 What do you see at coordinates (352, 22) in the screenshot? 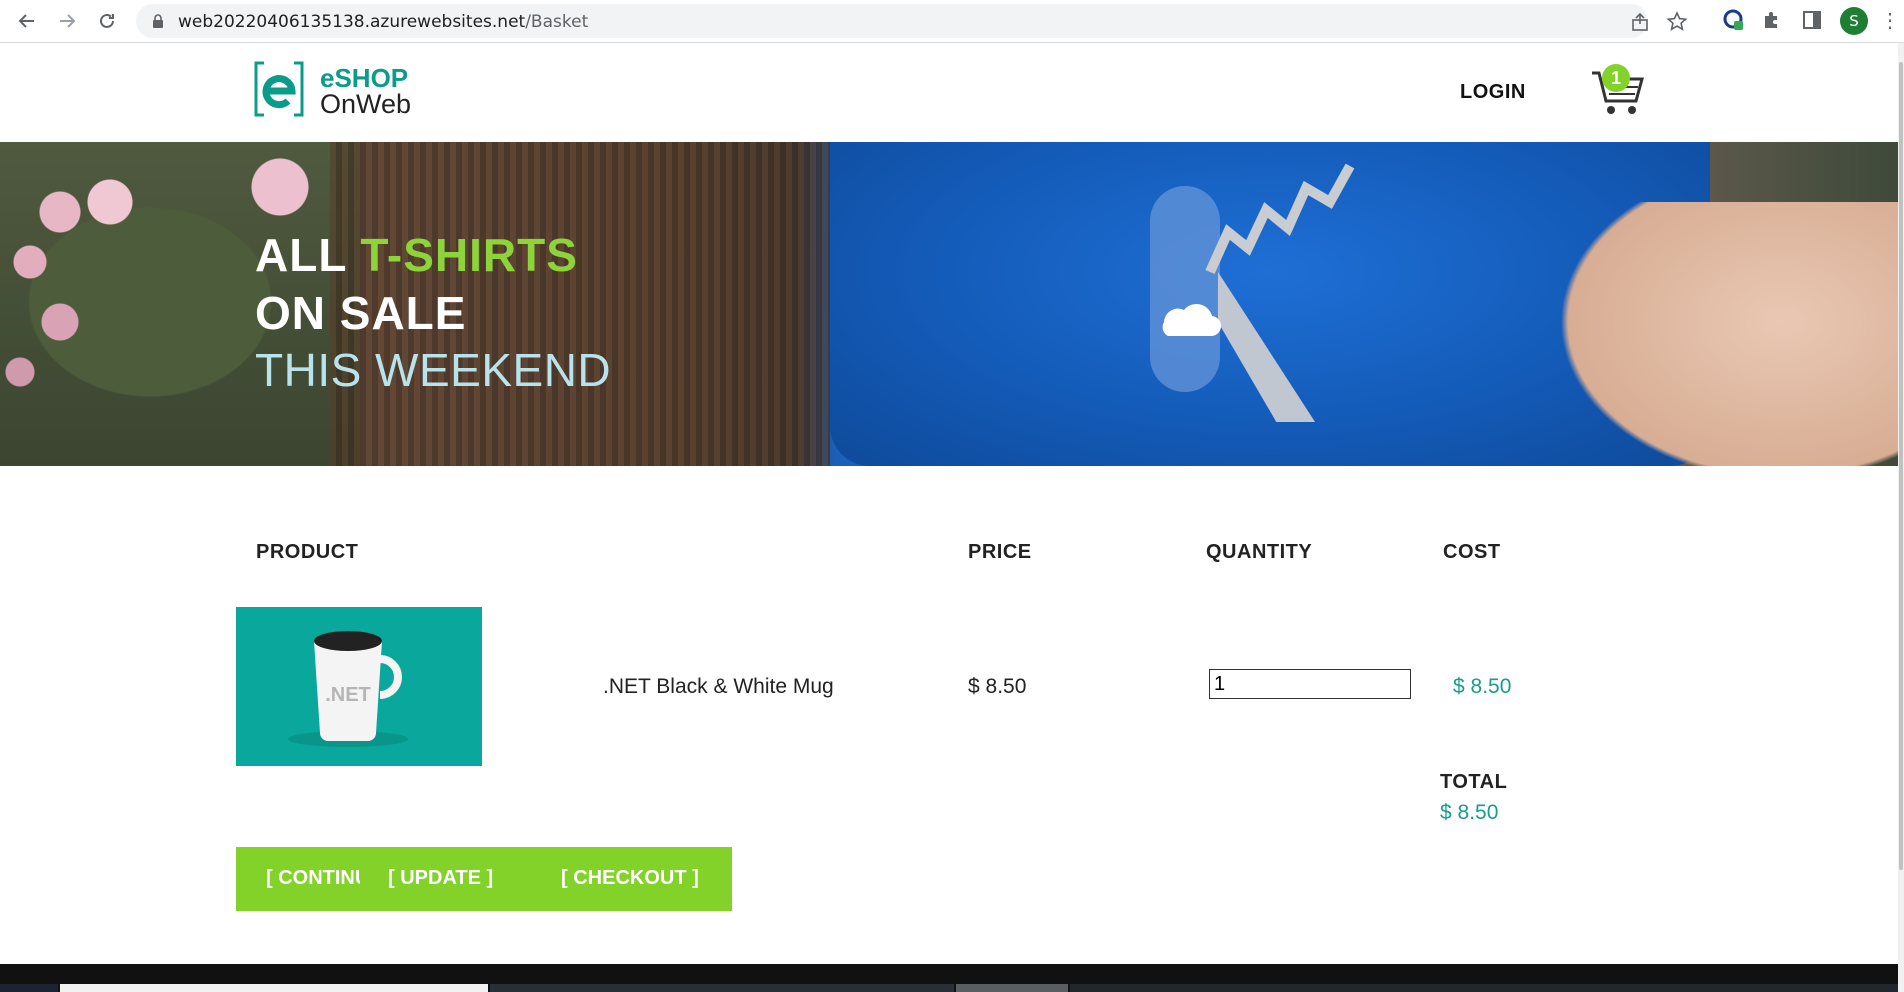
I see `url-host: web20220406135138.azurewebsites.net` at bounding box center [352, 22].